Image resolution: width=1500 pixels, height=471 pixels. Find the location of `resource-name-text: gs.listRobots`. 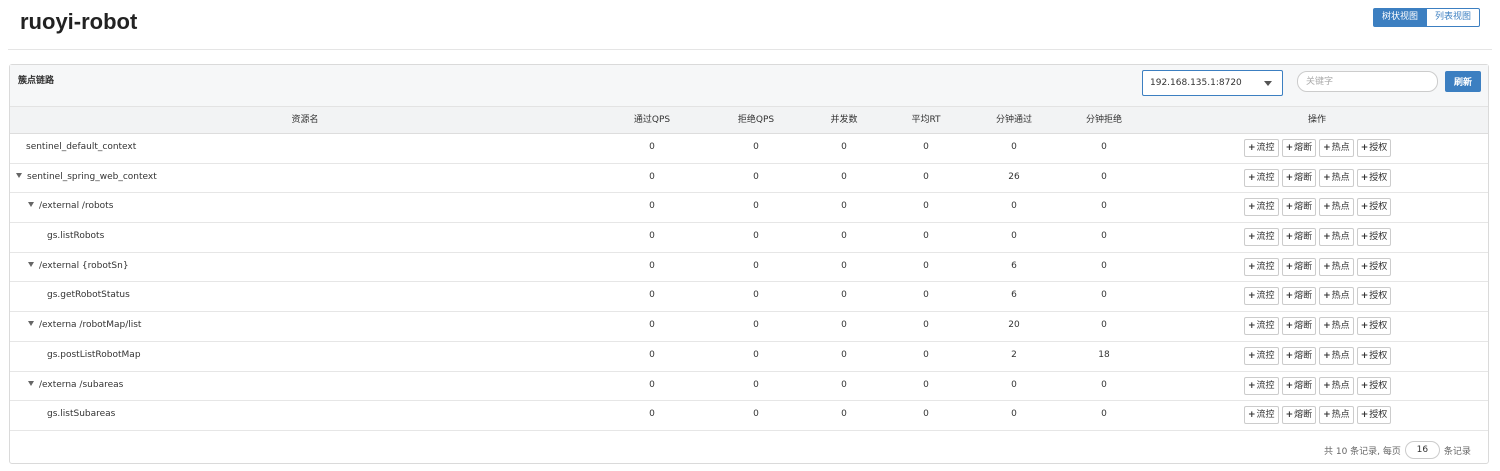

resource-name-text: gs.listRobots is located at coordinates (76, 236).